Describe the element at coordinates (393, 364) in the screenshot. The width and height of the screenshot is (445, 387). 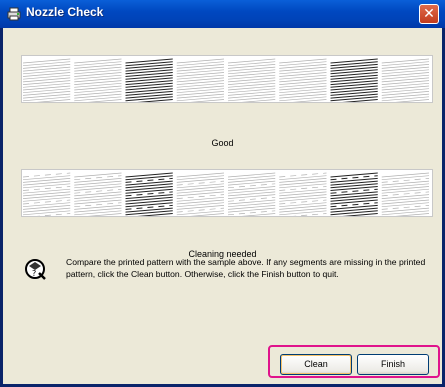
I see `finish-button: Finish` at that location.